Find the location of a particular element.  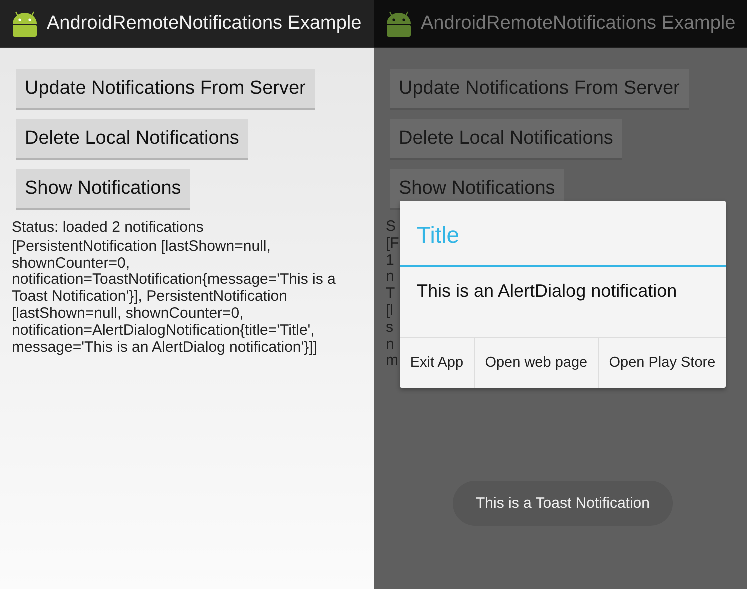

notifications-text: [PersistentNotification [lastShown=null, shownCounter=0, notification=ToastNotification{message='This is a Toast Notification'}], PersistentNotification [lastShown=null, shownCounter=0, notification=AlertDialogNotification{title='Title', message='This is an AlertDialog notification'}]] is located at coordinates (174, 297).